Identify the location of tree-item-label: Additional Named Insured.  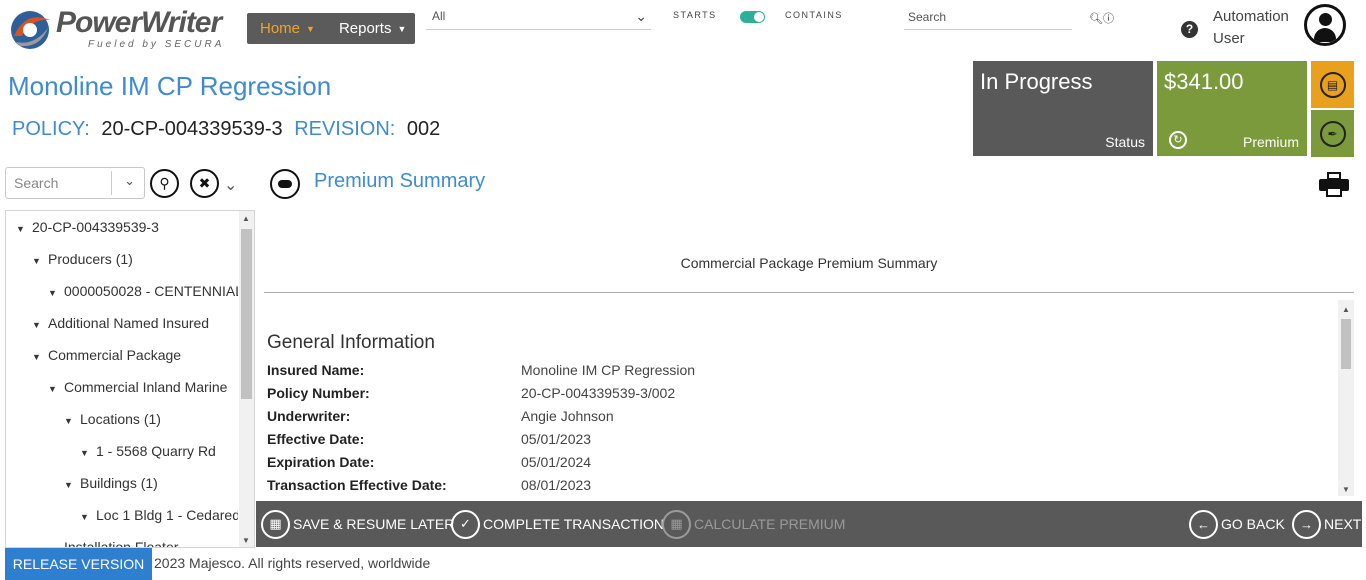
(129, 323).